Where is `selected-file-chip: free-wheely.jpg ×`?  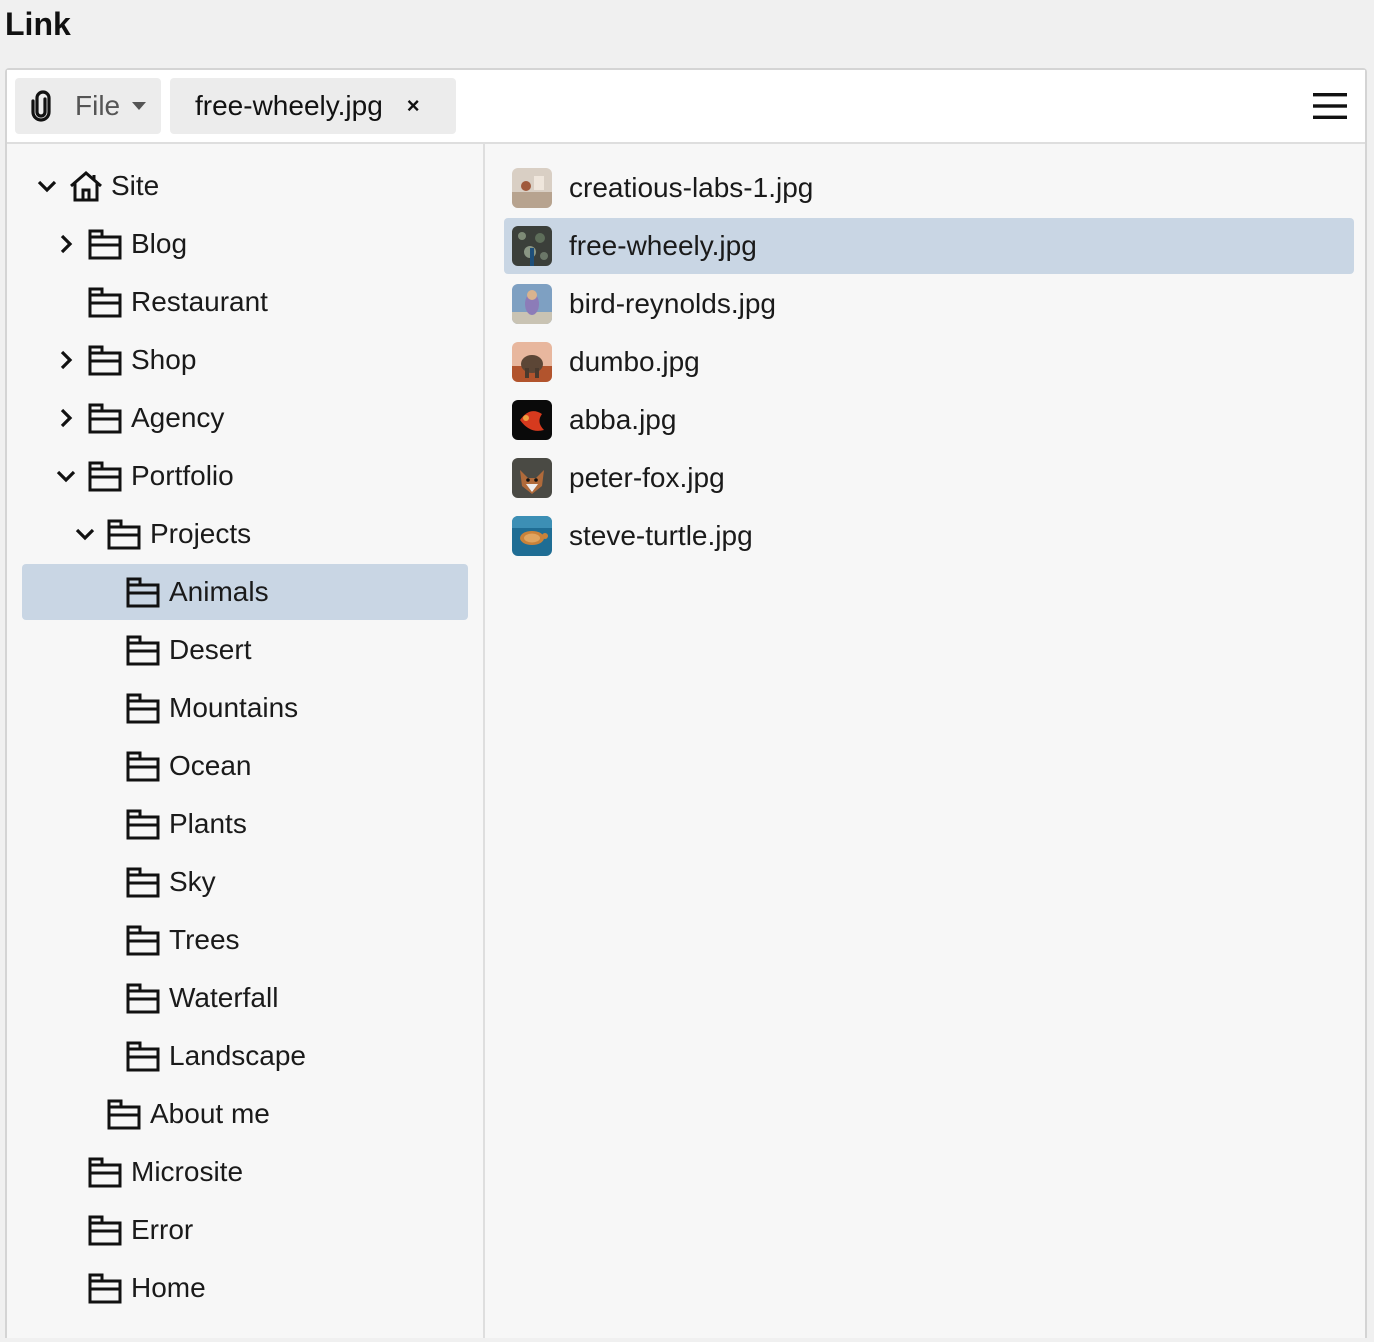
selected-file-chip: free-wheely.jpg × is located at coordinates (313, 106).